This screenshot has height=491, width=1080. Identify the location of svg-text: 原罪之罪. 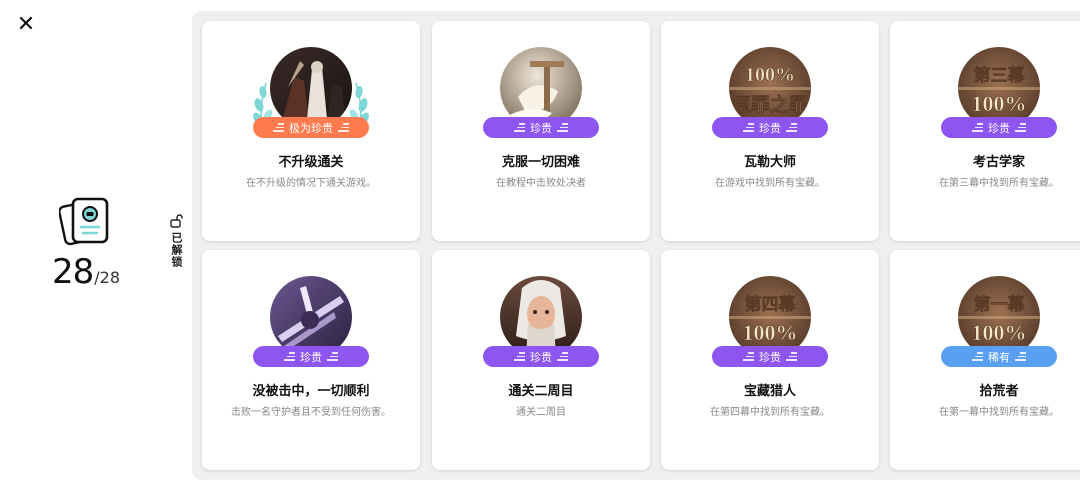
(770, 104).